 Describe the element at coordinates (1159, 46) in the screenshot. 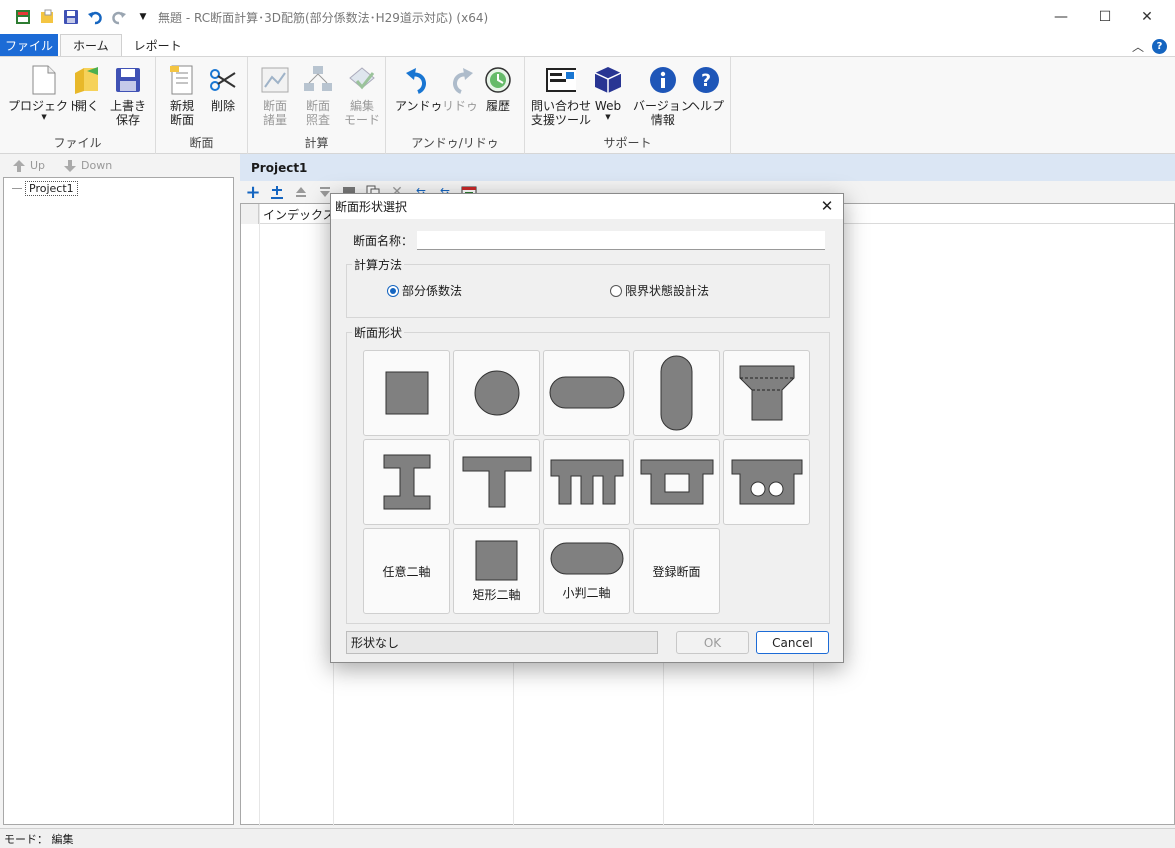

I see `help-icon: ?` at that location.